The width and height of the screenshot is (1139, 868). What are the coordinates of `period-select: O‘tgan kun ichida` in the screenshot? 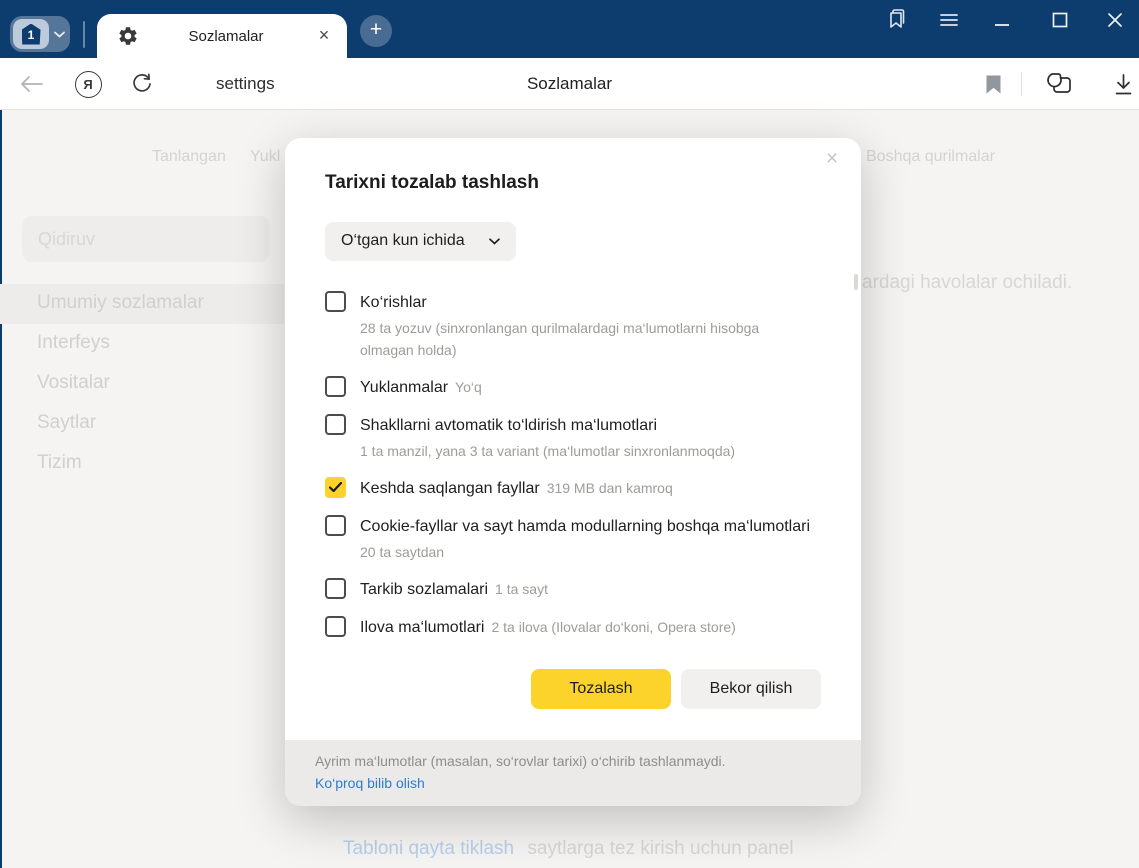 It's located at (420, 241).